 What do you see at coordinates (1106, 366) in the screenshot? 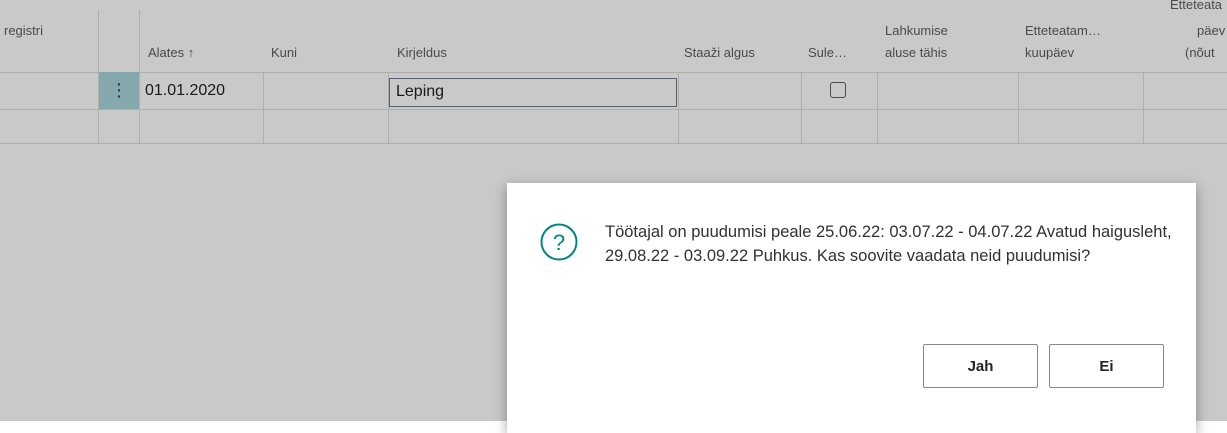
I see `no-button: Ei` at bounding box center [1106, 366].